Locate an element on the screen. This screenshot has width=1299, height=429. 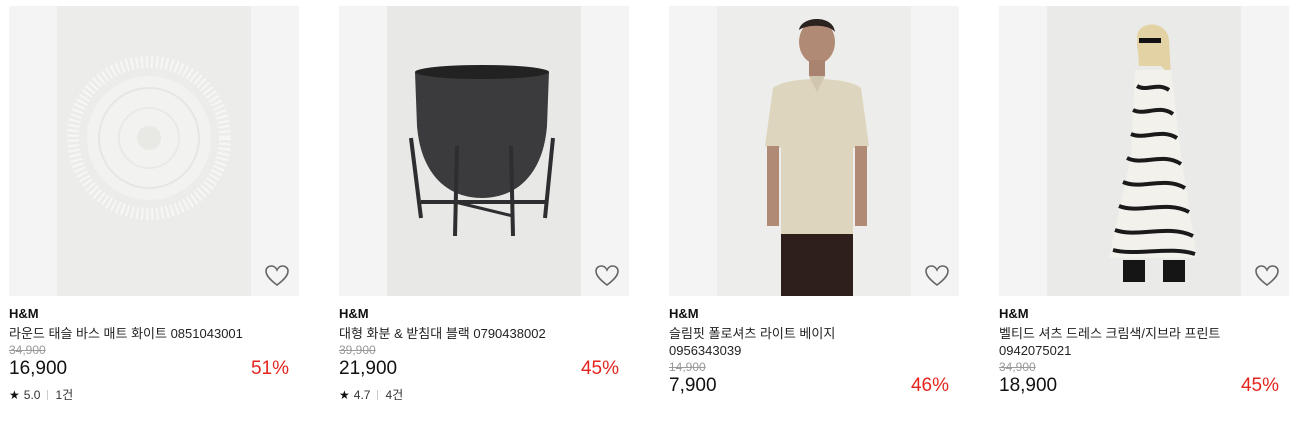
rating: ★ 4.7 4건 is located at coordinates (484, 395).